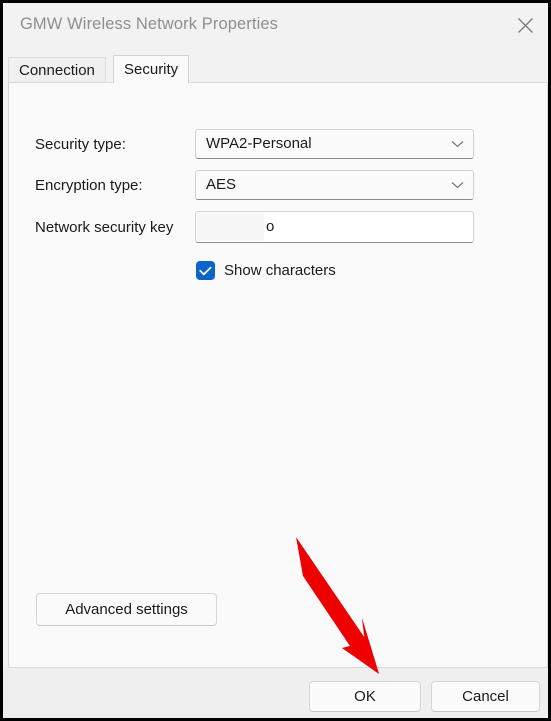 This screenshot has height=721, width=551. Describe the element at coordinates (221, 184) in the screenshot. I see `encryption-type-value: AES` at that location.